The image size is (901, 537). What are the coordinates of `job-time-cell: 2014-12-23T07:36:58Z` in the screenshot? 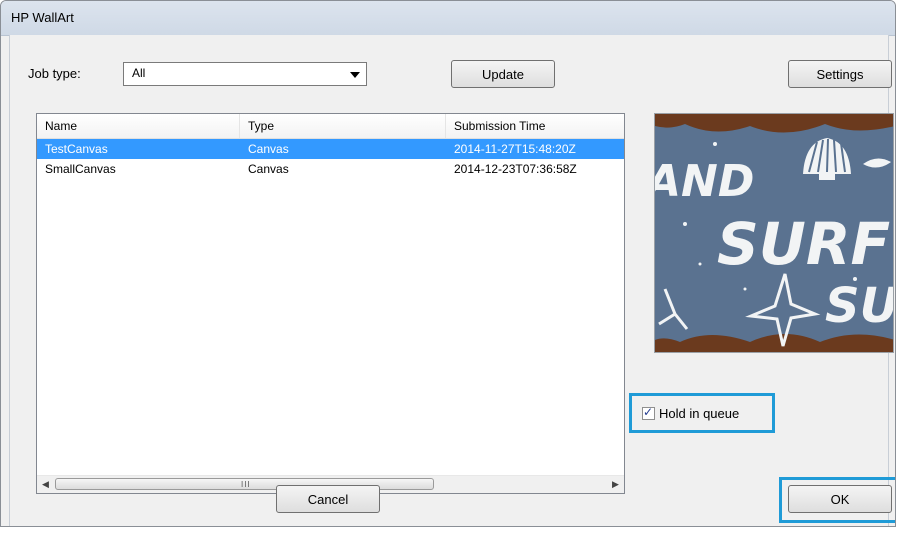 It's located at (515, 169).